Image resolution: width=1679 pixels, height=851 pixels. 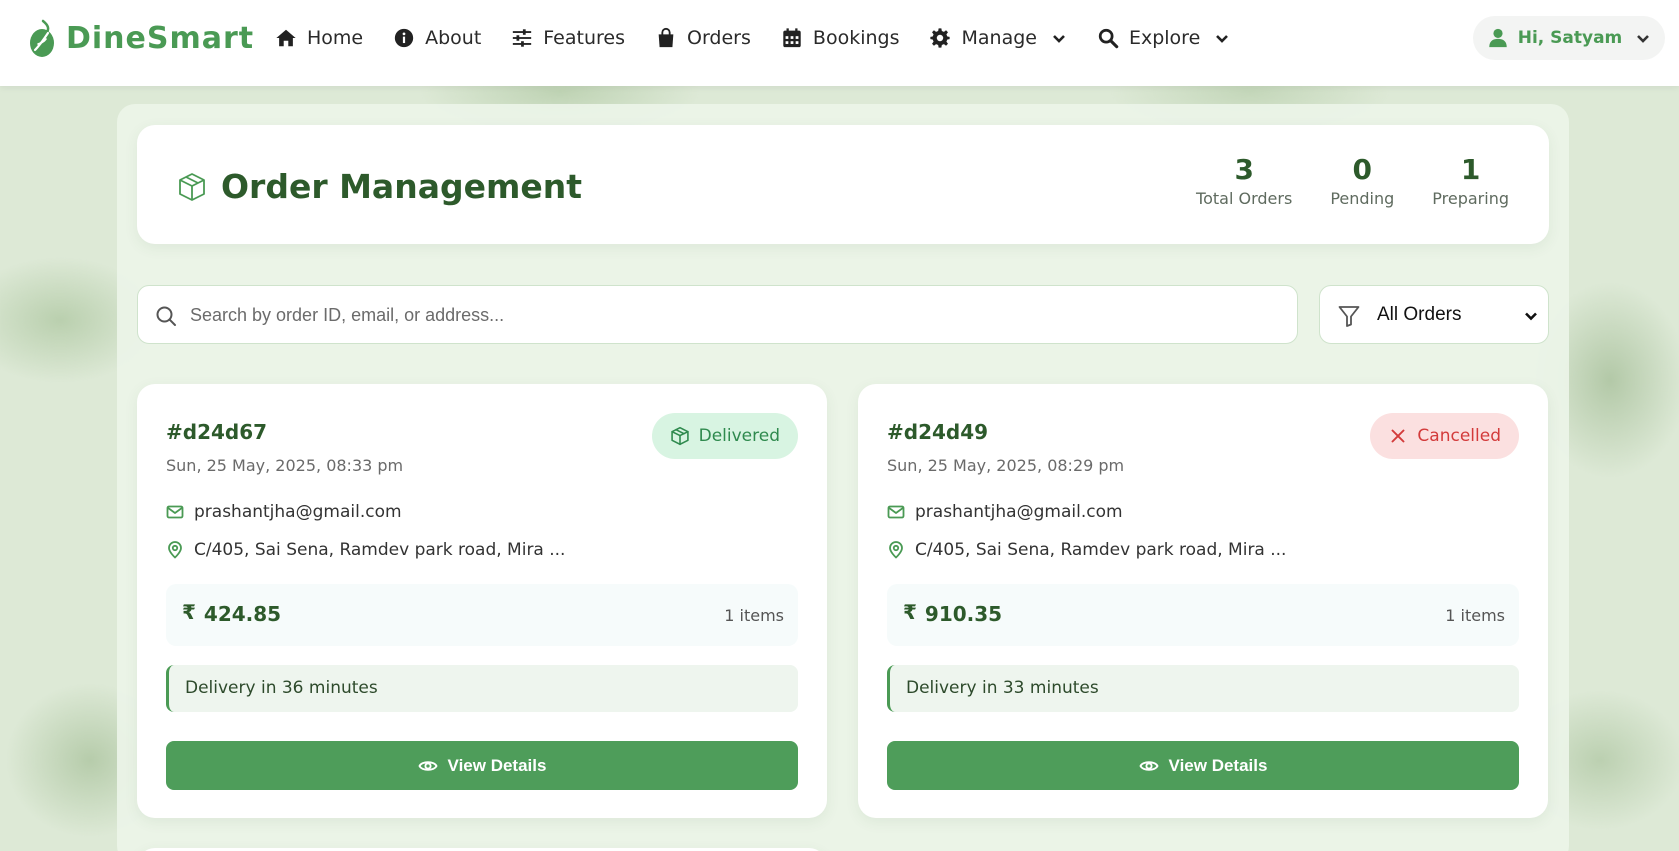 I want to click on order-stats: 3 Total Orders 0 Pending 1 Preparing, so click(x=1352, y=180).